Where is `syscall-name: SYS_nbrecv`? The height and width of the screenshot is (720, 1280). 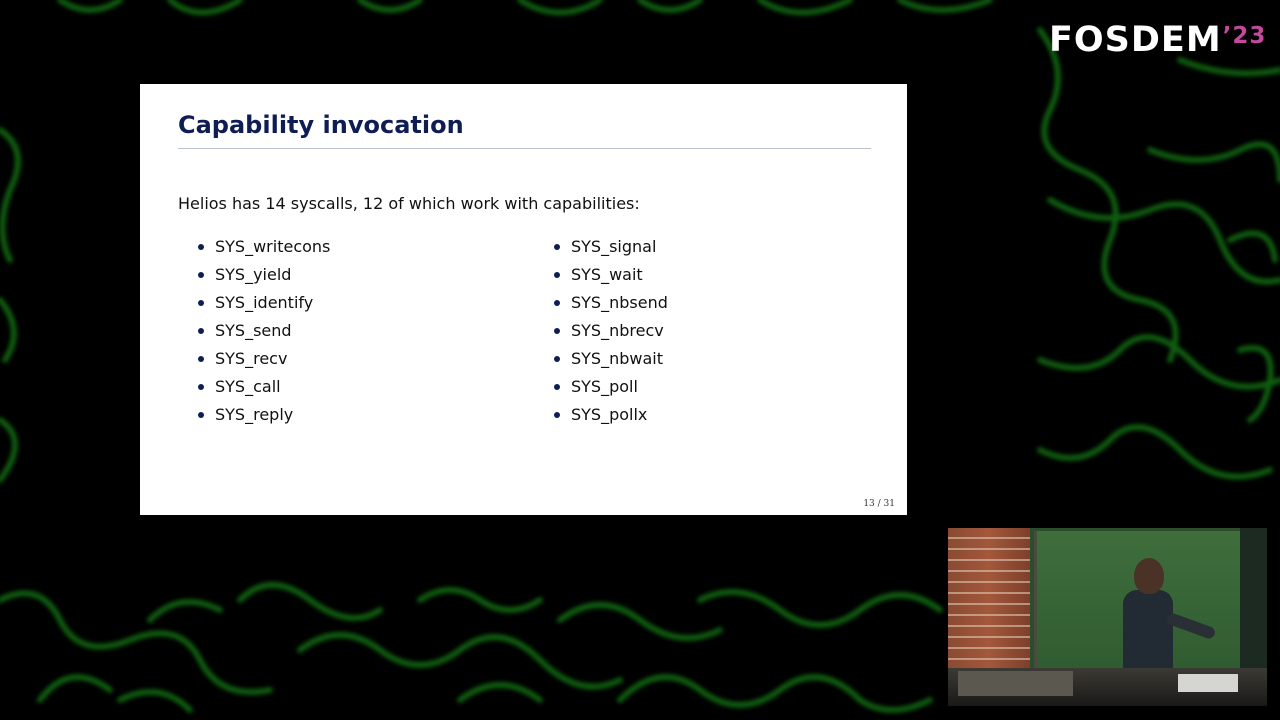
syscall-name: SYS_nbrecv is located at coordinates (617, 330).